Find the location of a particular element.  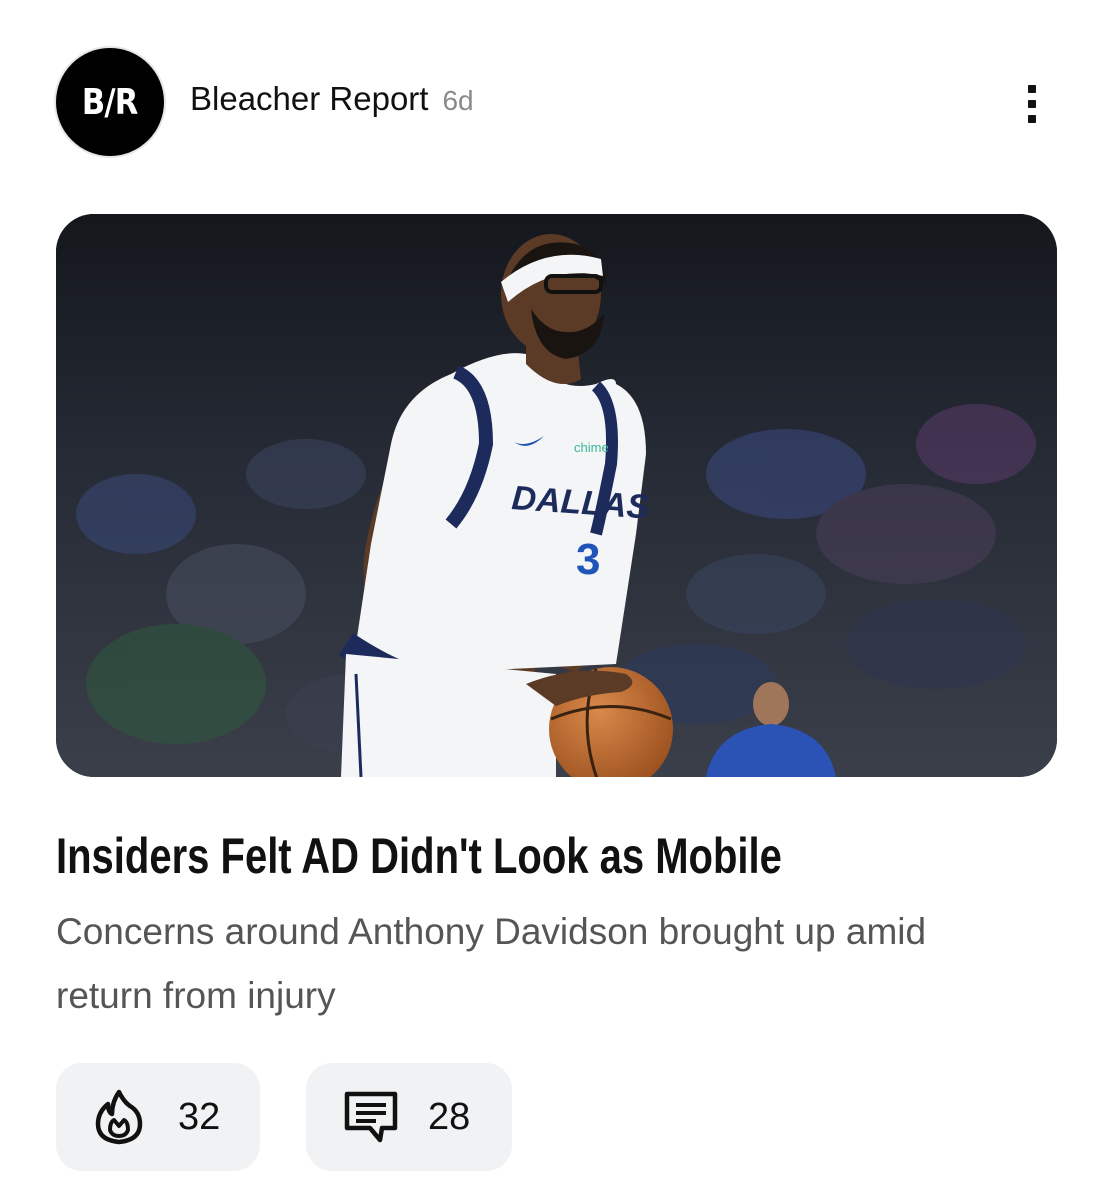

publisher-name: Bleacher Report is located at coordinates (309, 99).